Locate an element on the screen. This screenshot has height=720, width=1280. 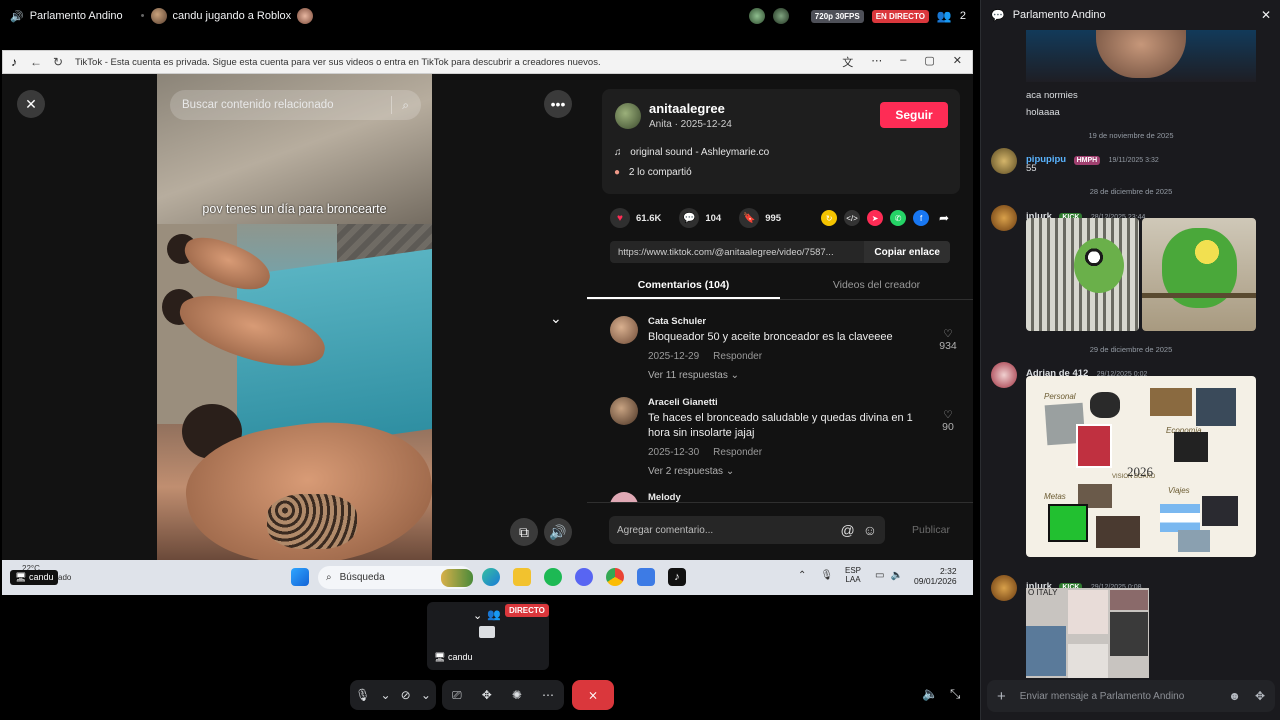
maximize-icon: ▢ is located at coordinates (929, 62).